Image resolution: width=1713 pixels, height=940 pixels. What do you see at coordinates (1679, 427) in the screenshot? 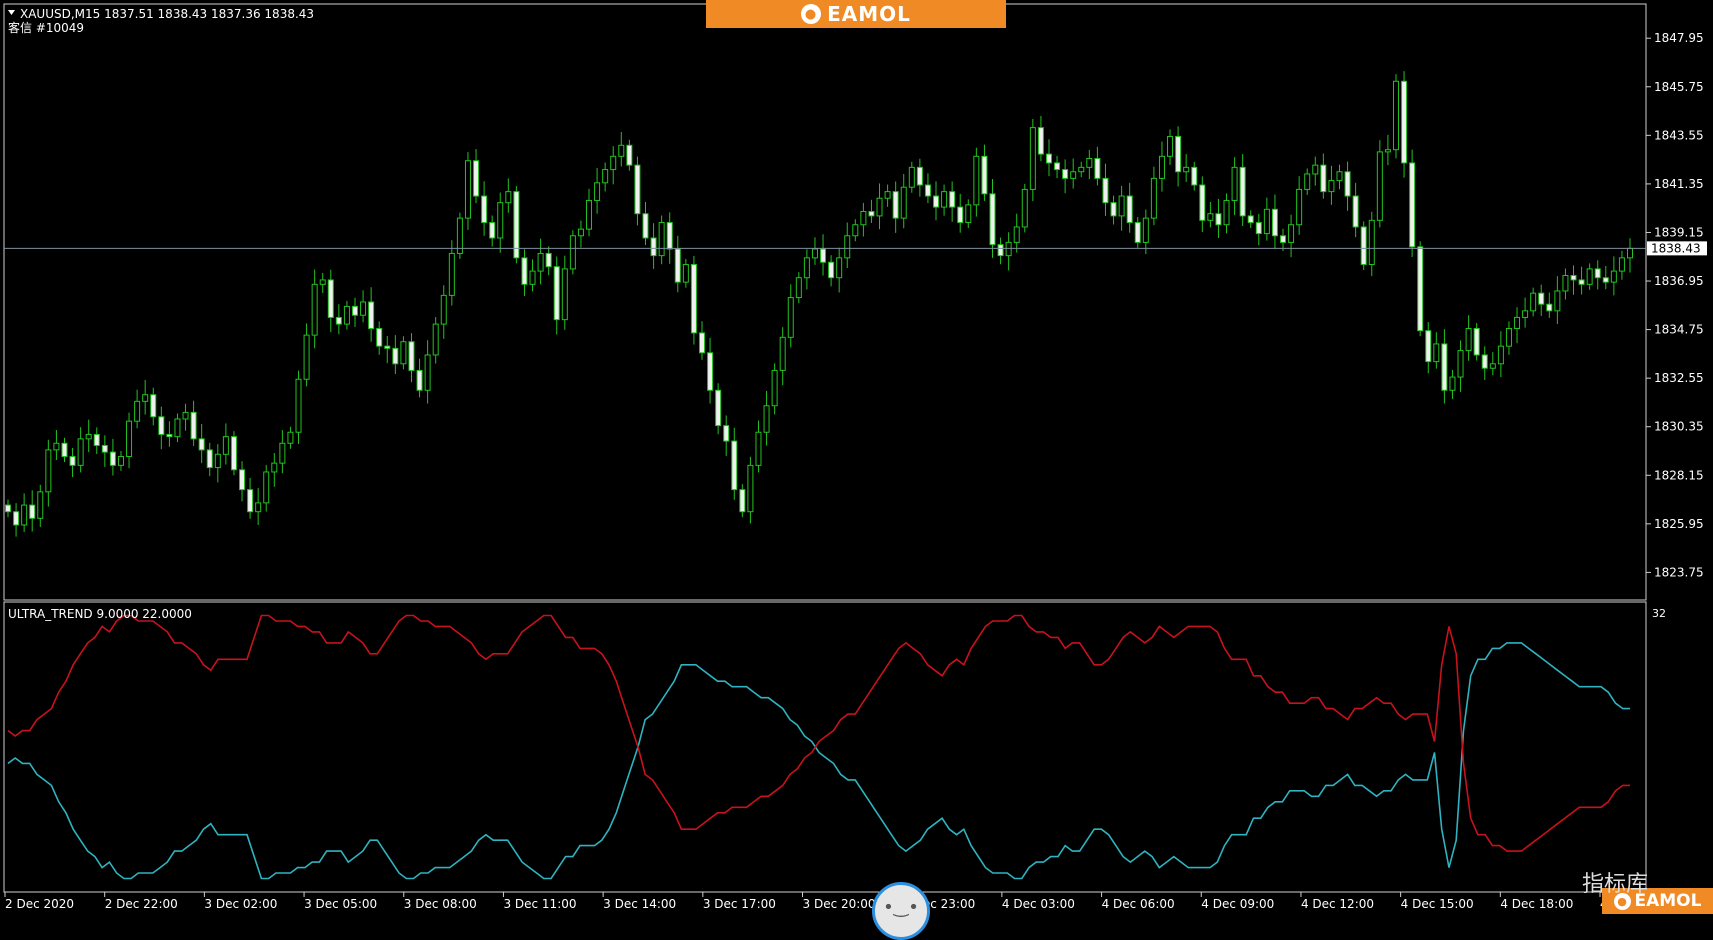
I see `price-axis-label: 1830.35` at bounding box center [1679, 427].